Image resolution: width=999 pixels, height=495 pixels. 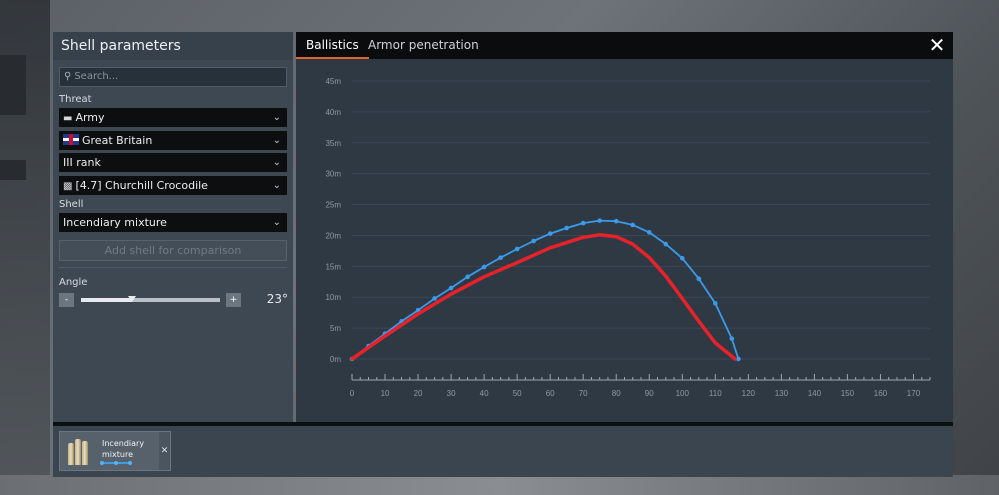 What do you see at coordinates (333, 143) in the screenshot?
I see `y-tick-label: 35m` at bounding box center [333, 143].